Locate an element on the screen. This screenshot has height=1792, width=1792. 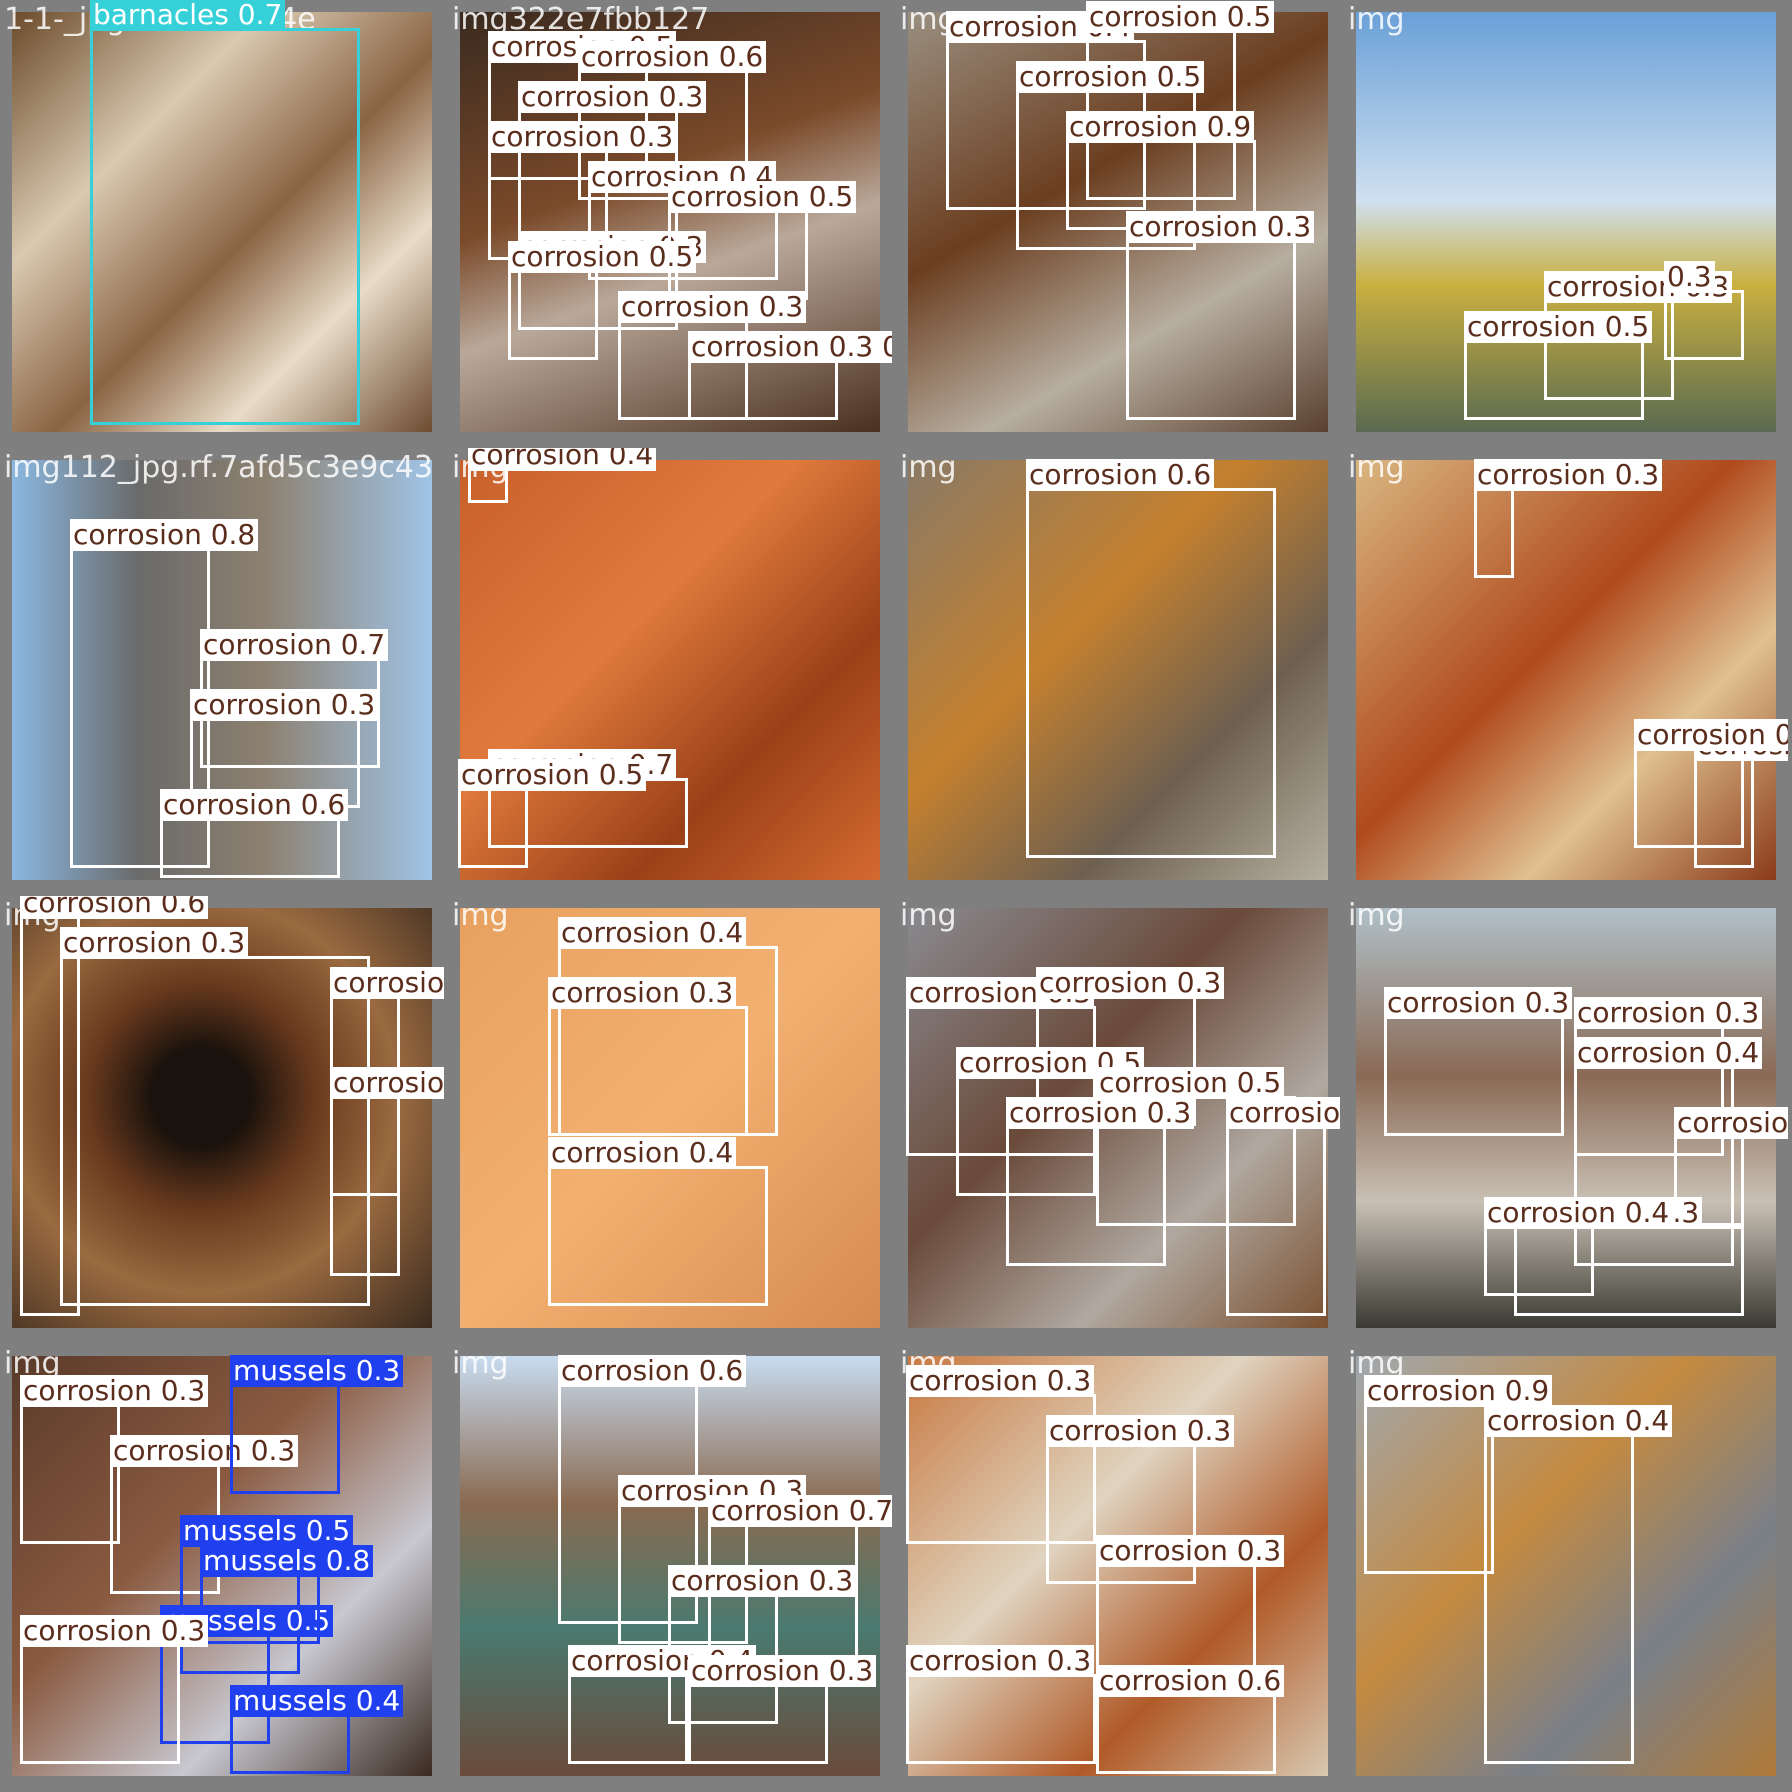
detection-label: corrosion 0.3 0.3 is located at coordinates (790, 347).